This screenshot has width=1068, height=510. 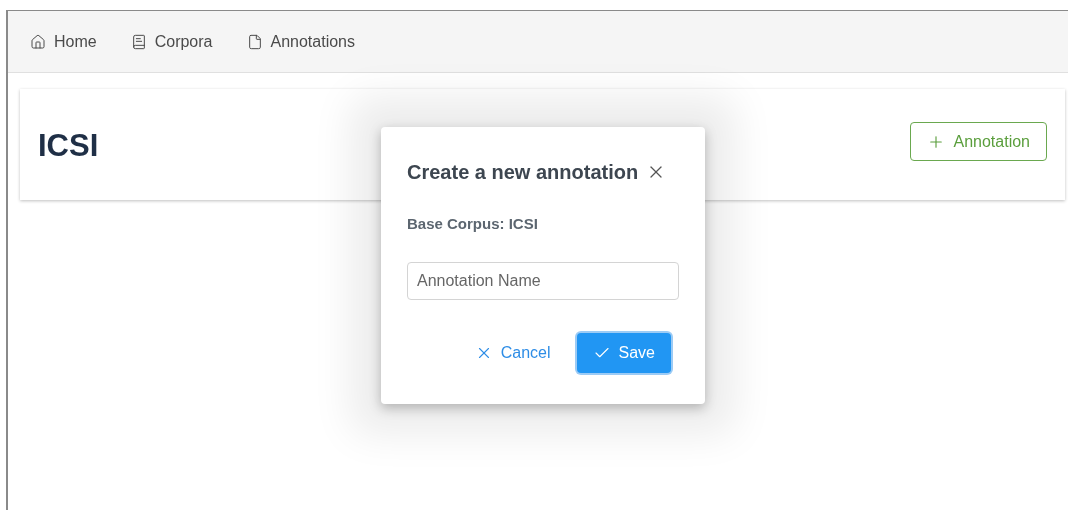 What do you see at coordinates (63, 41) in the screenshot?
I see `nav-link: Home` at bounding box center [63, 41].